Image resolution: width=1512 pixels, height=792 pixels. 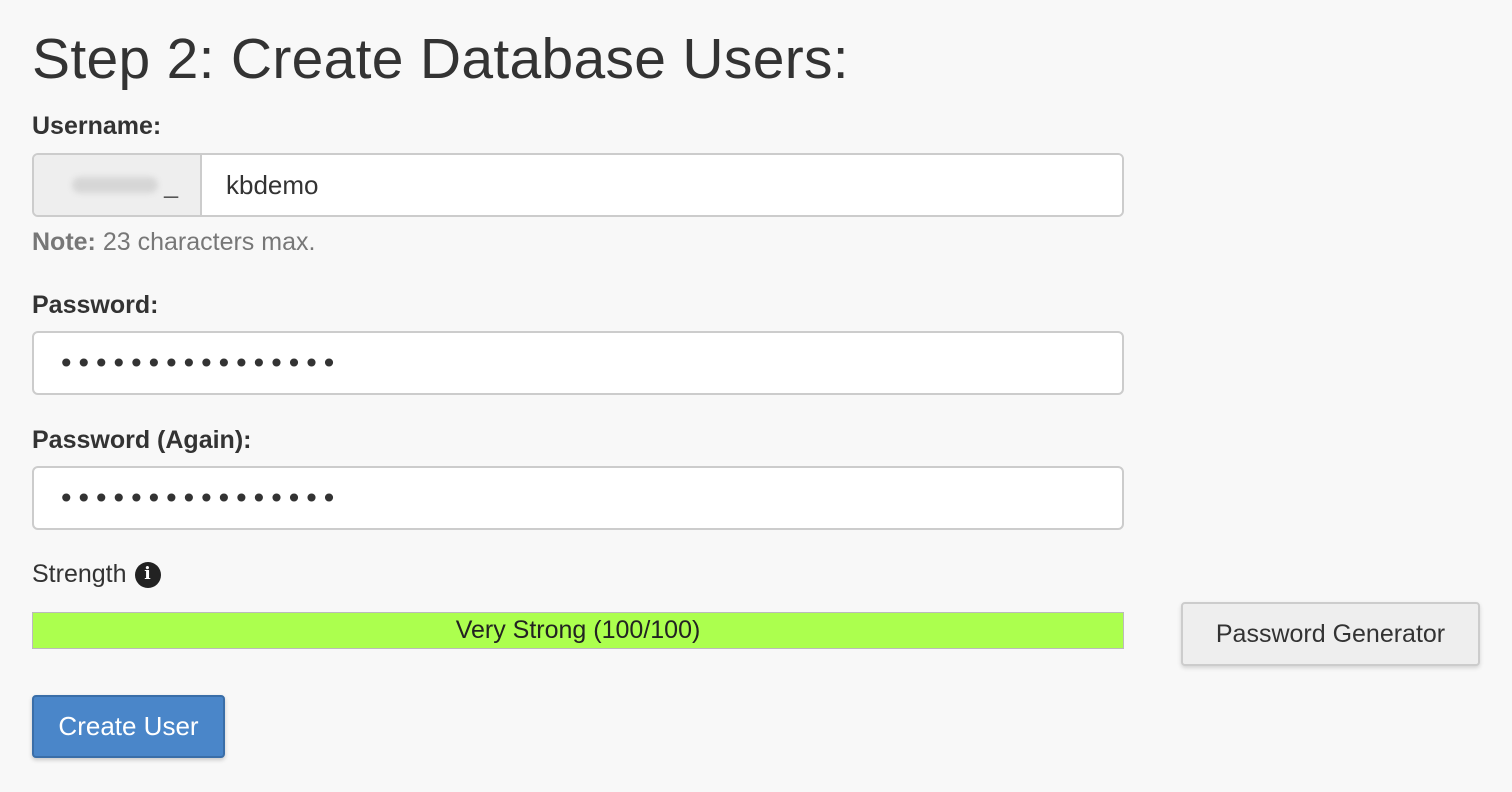 I want to click on password-input, so click(x=578, y=363).